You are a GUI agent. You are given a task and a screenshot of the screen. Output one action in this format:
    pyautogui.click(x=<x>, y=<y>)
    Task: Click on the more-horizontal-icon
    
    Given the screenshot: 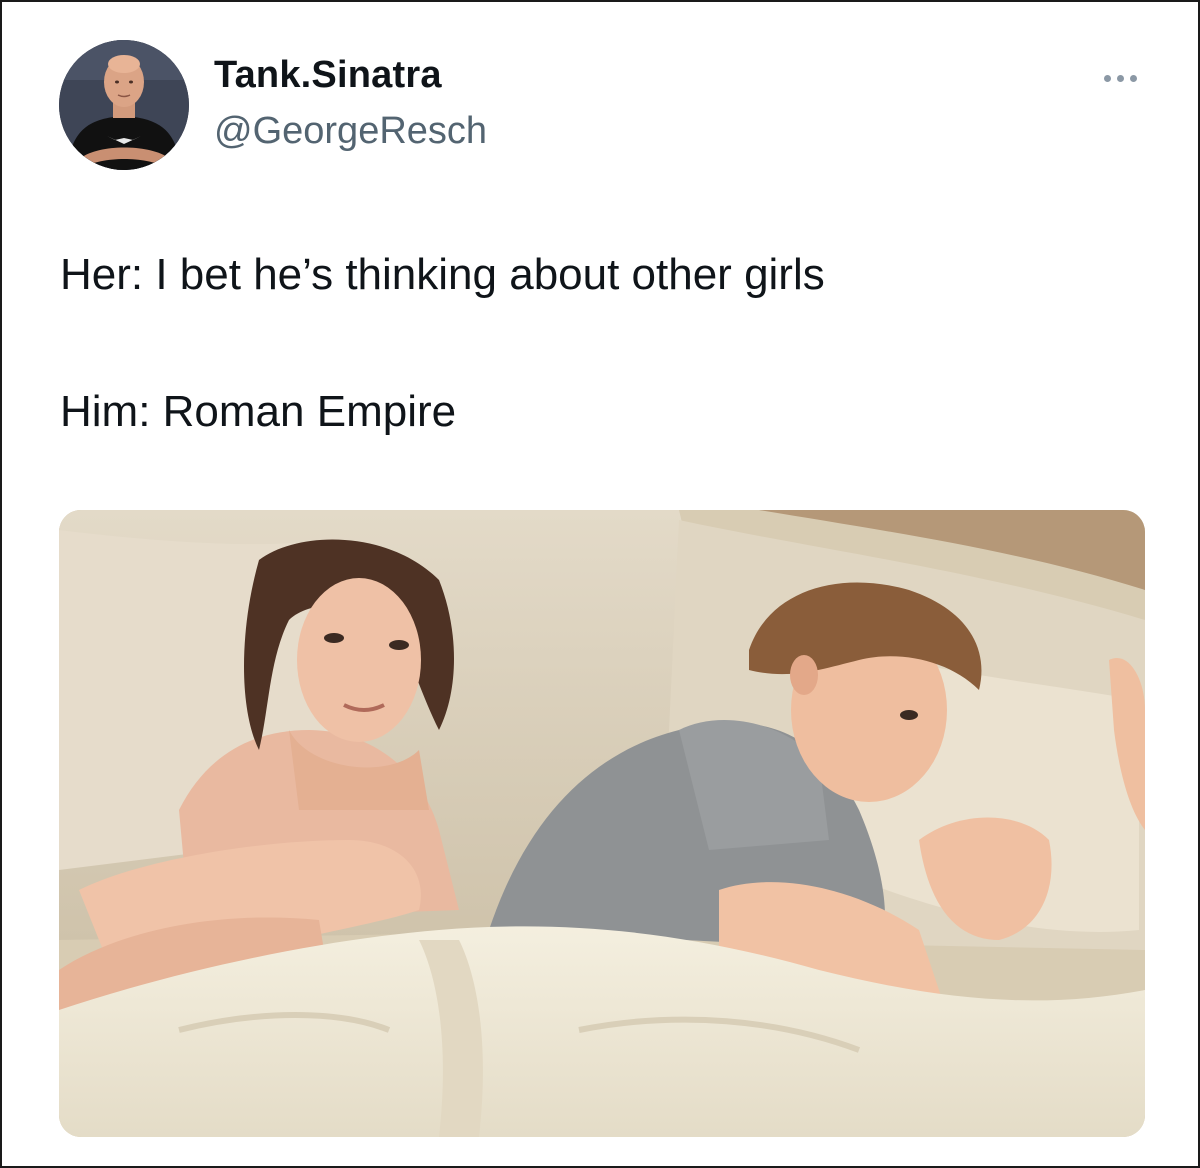 What is the action you would take?
    pyautogui.click(x=1120, y=78)
    